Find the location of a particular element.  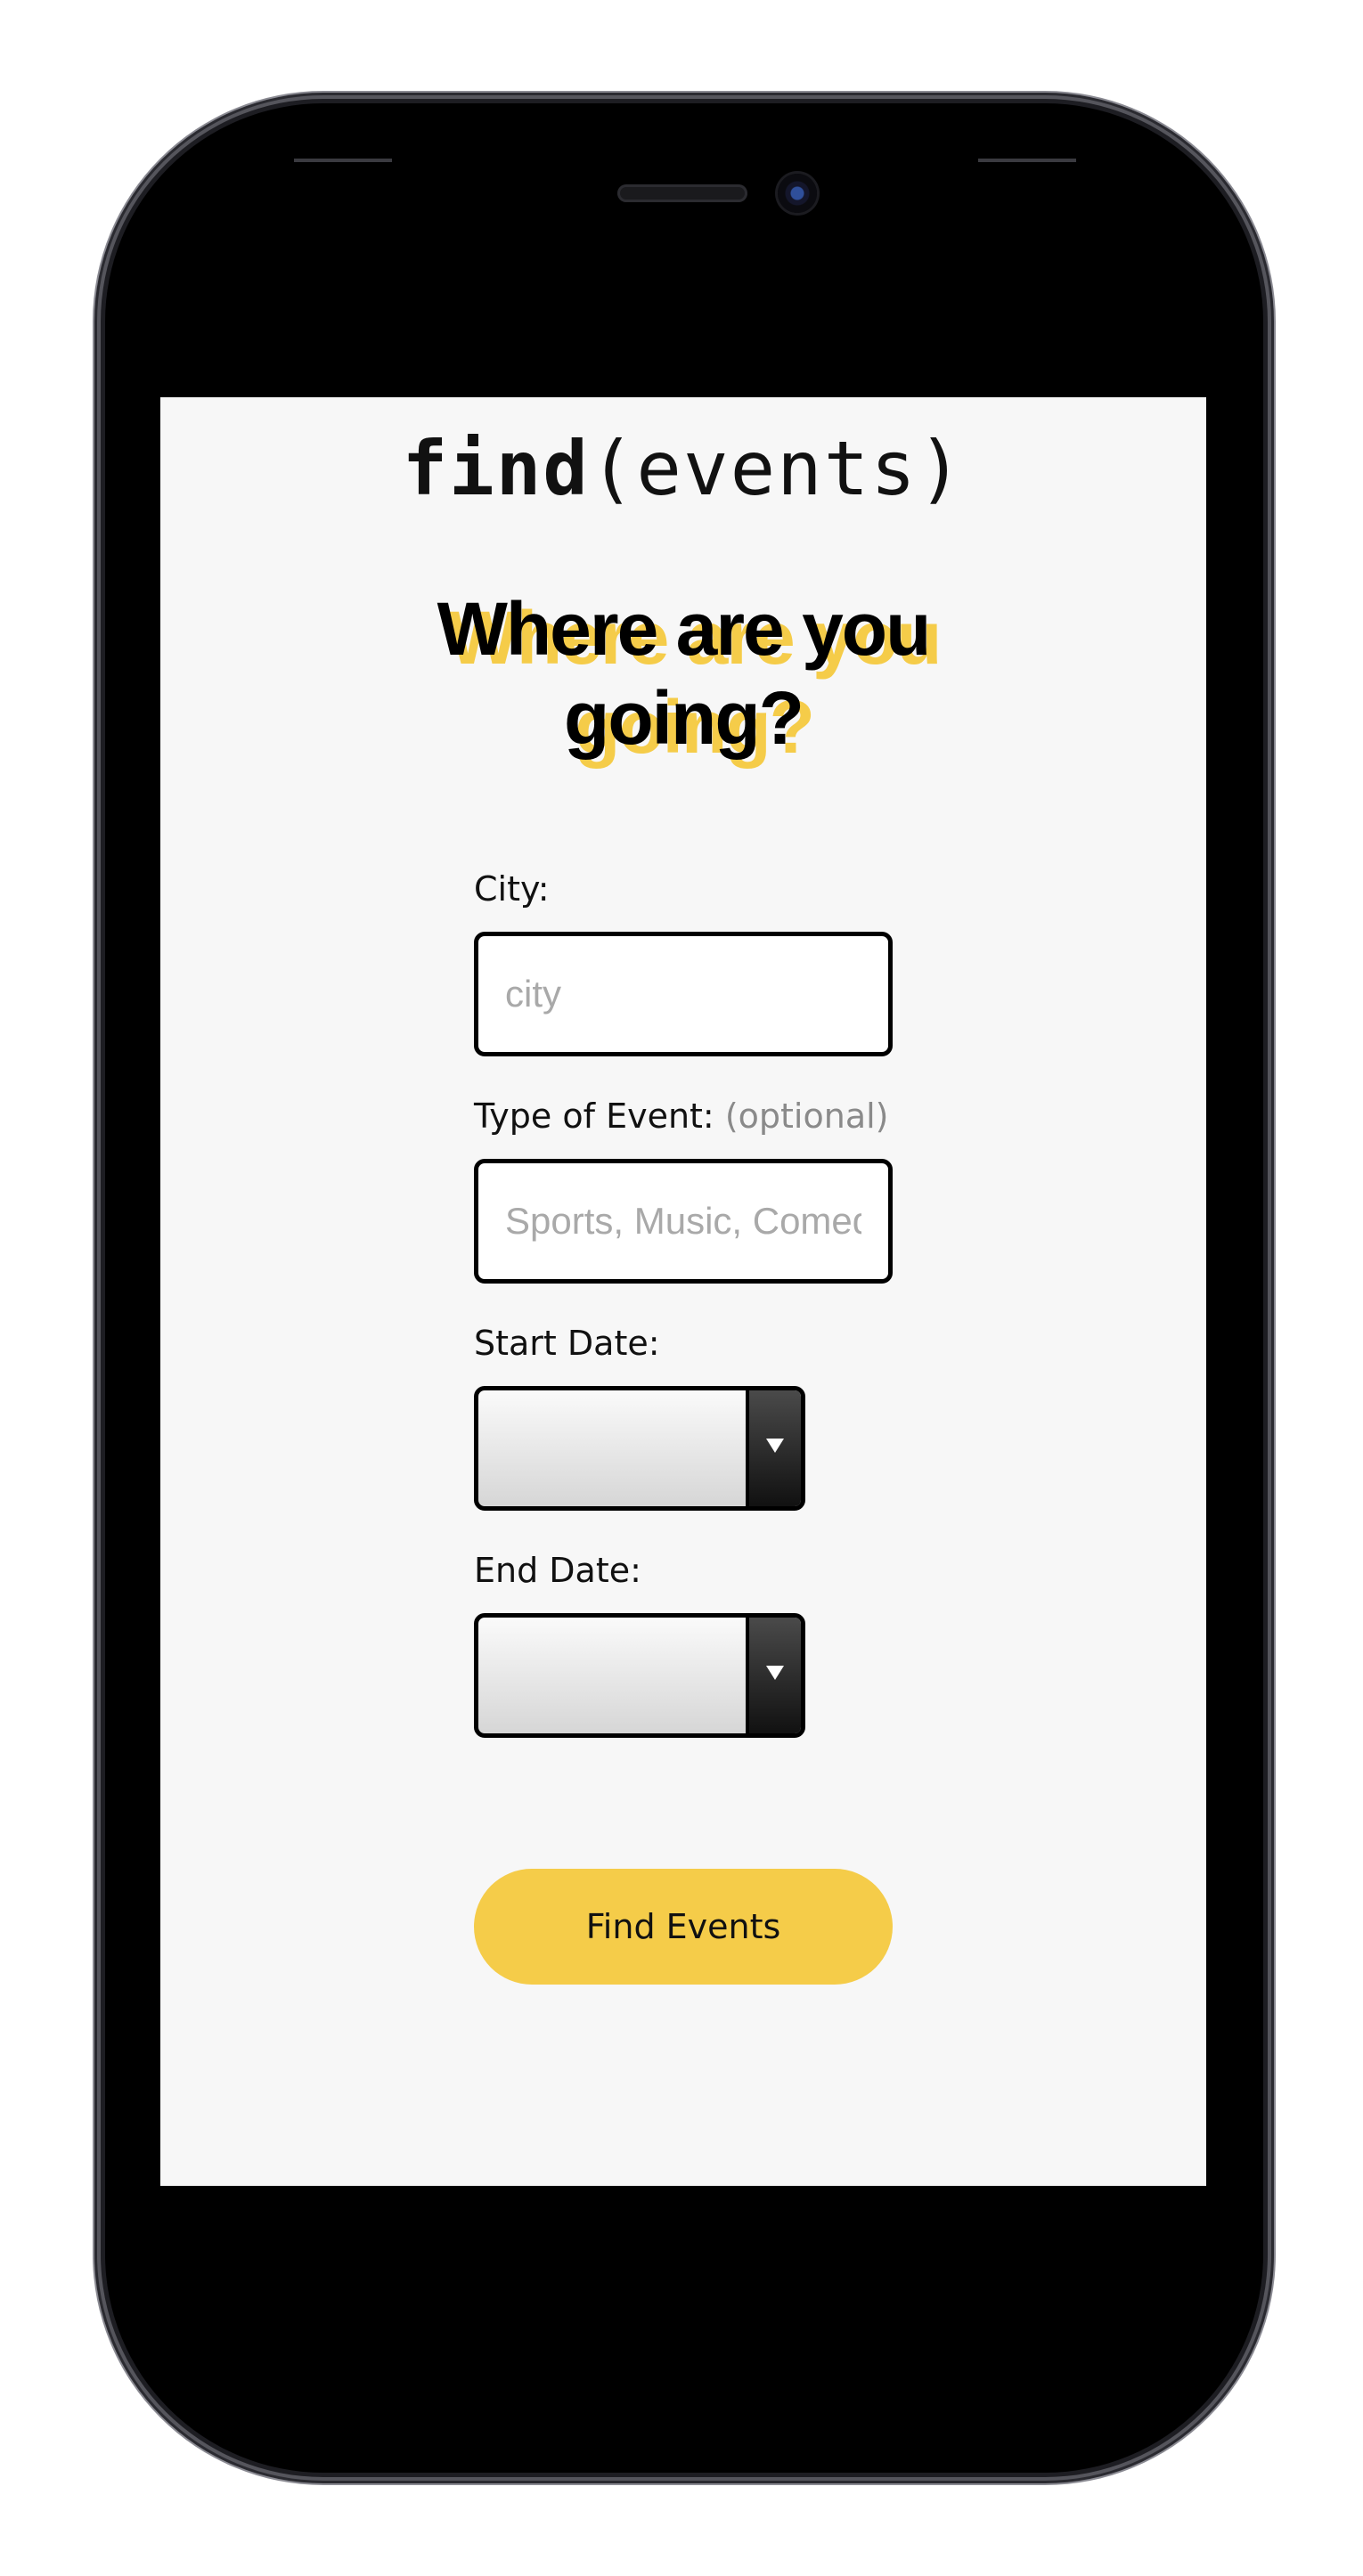

event-type-label: Type of Event: (optional) is located at coordinates (681, 1116).